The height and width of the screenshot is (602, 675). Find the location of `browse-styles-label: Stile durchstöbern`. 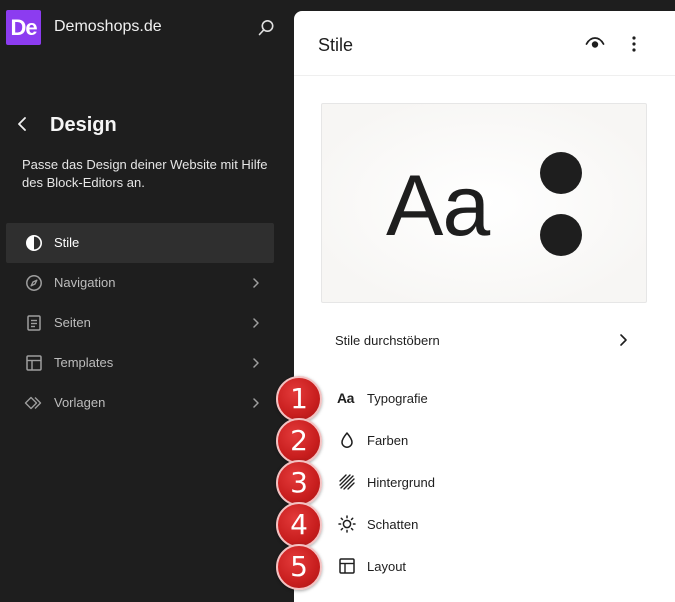

browse-styles-label: Stile durchstöbern is located at coordinates (387, 340).